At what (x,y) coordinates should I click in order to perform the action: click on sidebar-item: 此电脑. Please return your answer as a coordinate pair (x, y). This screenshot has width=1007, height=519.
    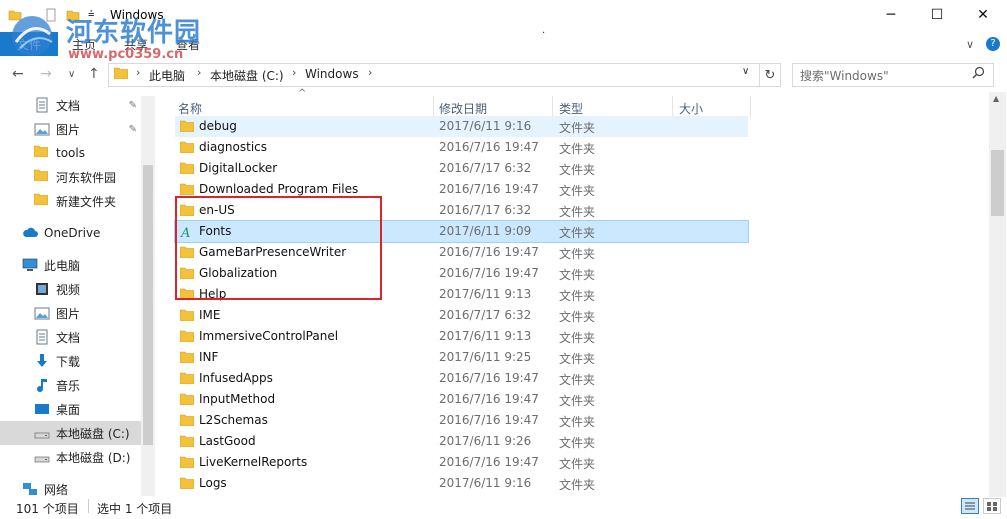
    Looking at the image, I should click on (70, 265).